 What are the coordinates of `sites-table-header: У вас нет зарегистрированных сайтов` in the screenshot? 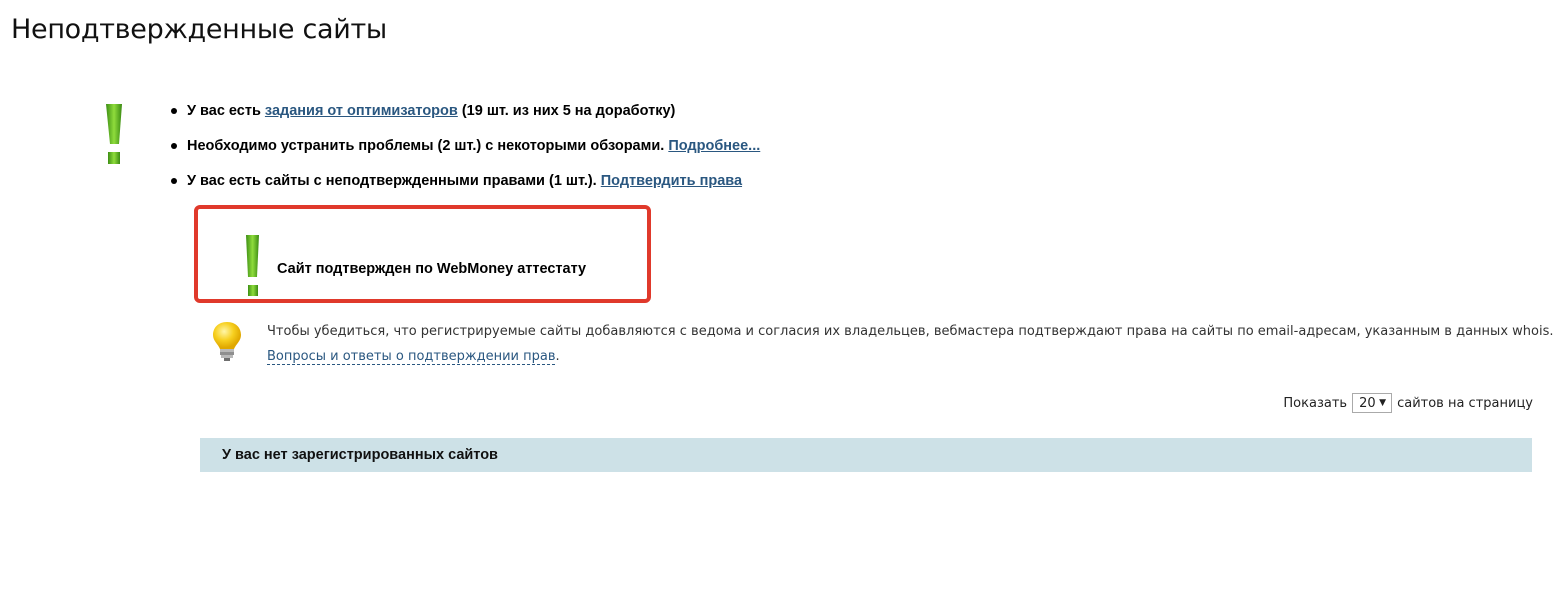 It's located at (866, 455).